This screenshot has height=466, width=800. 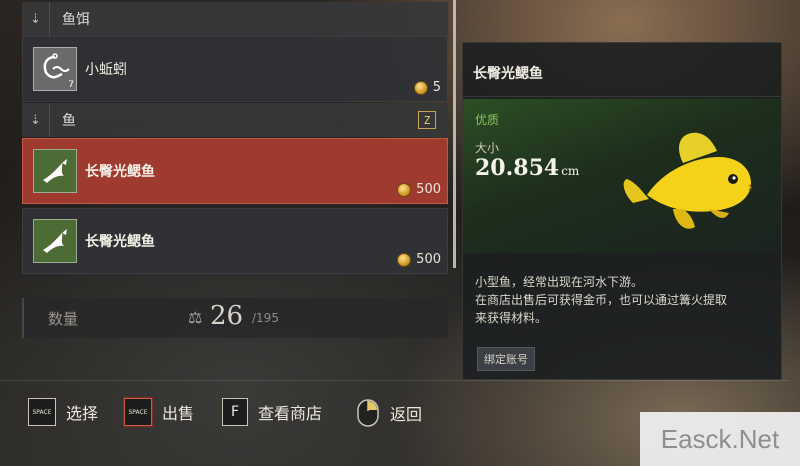 What do you see at coordinates (487, 148) in the screenshot?
I see `size-label: 大小` at bounding box center [487, 148].